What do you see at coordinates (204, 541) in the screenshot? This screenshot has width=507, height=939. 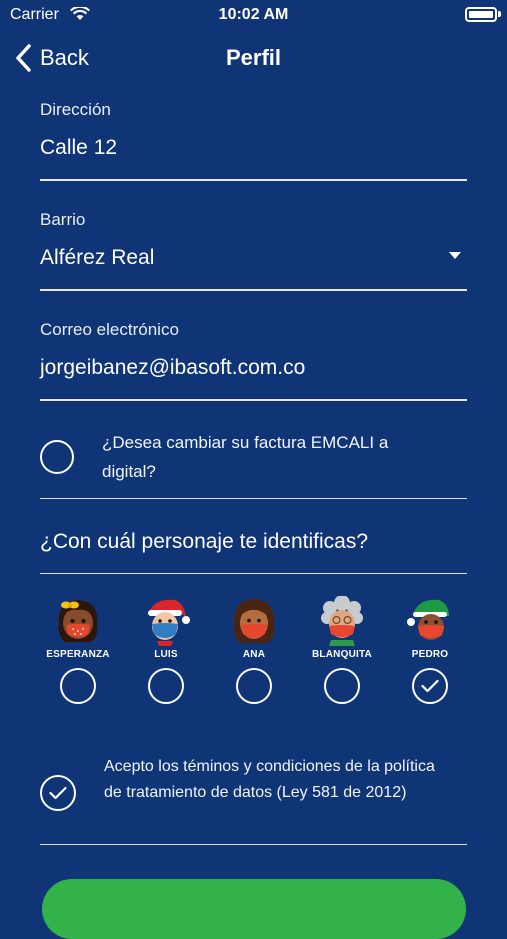 I see `character-question: ¿Con cuál personaje te identificas?` at bounding box center [204, 541].